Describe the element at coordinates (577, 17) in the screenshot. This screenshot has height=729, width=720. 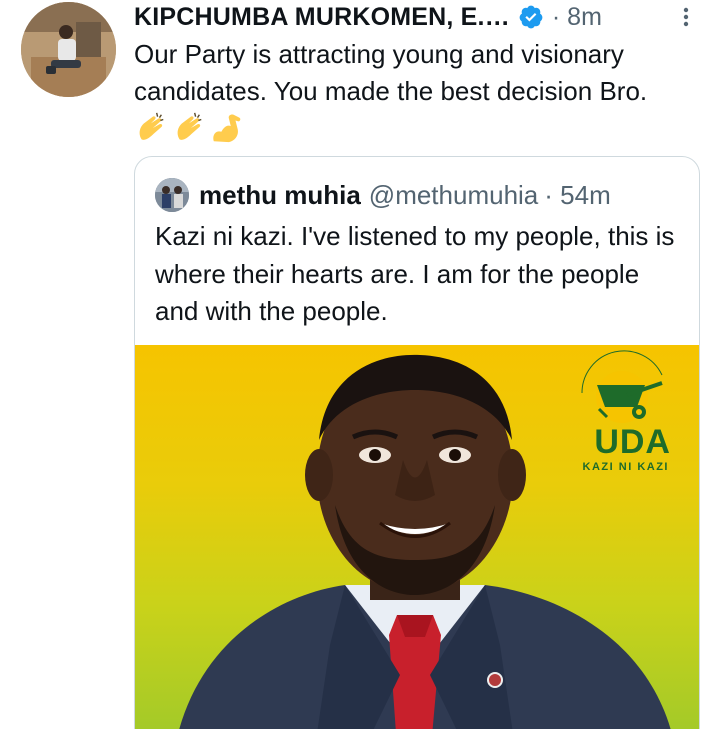
I see `tweet-time: · 8m` at that location.